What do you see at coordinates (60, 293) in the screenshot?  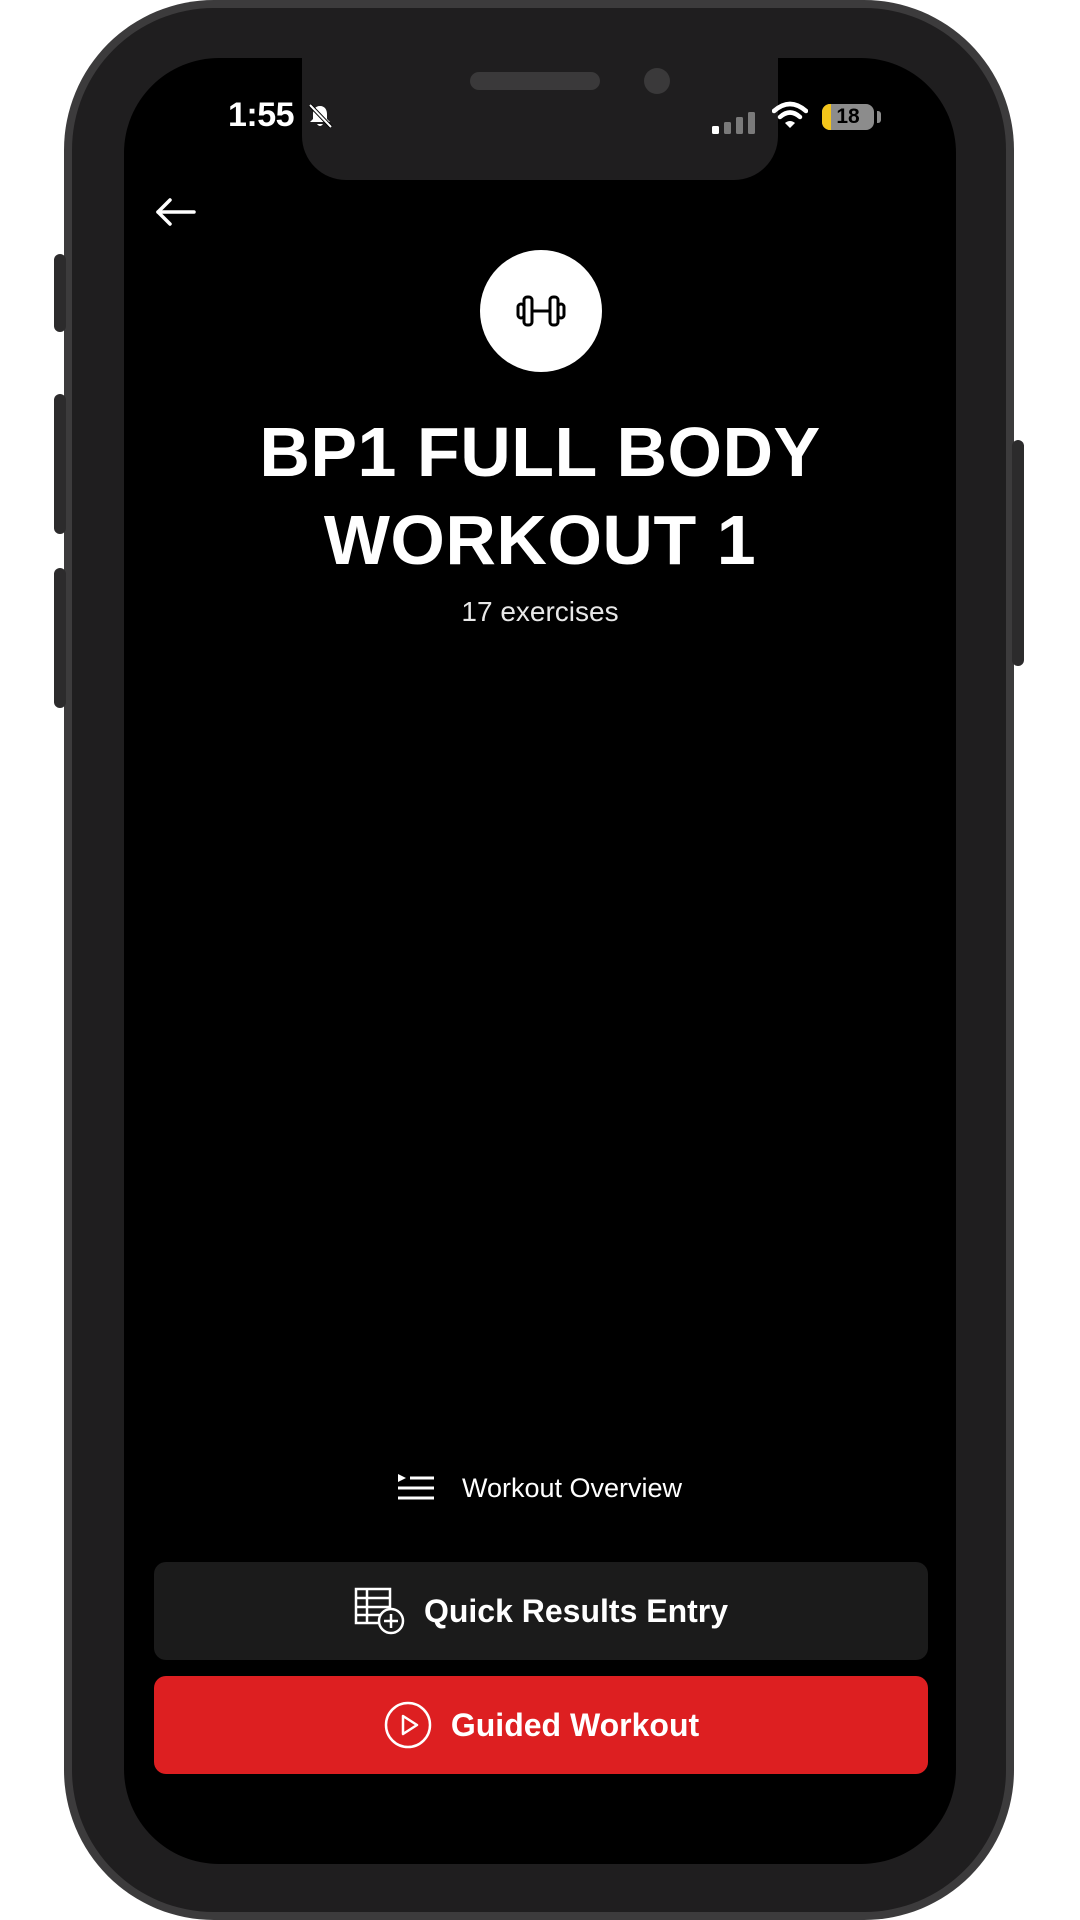 I see `side-button-mute` at bounding box center [60, 293].